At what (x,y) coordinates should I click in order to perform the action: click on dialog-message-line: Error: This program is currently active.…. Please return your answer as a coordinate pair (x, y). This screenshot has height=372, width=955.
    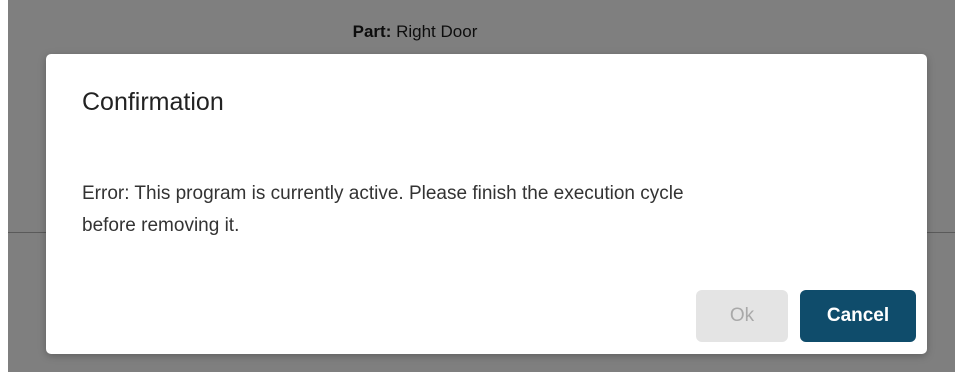
    Looking at the image, I should click on (383, 193).